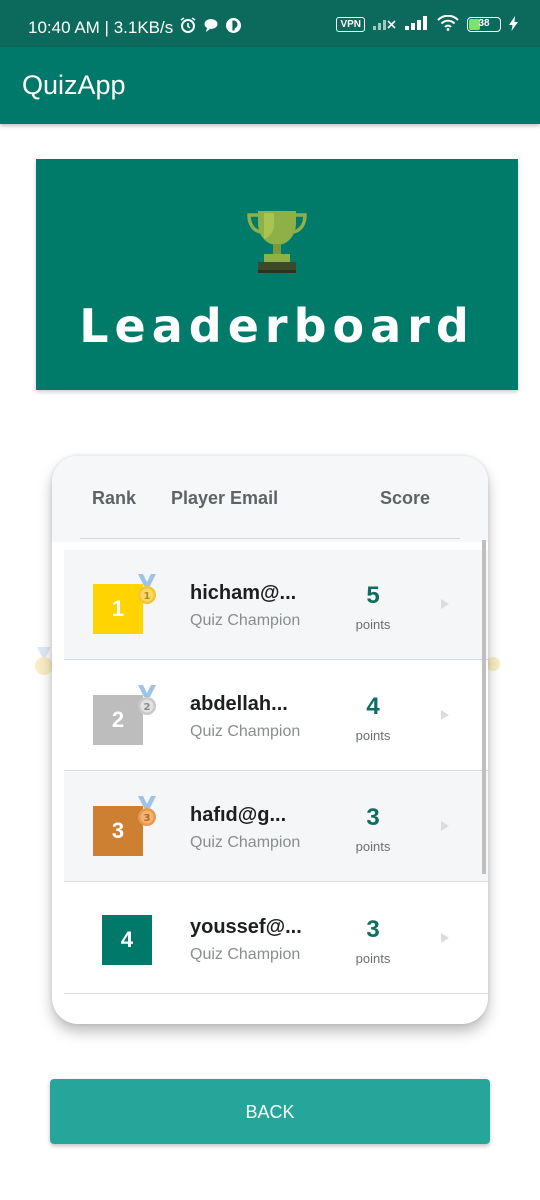 The width and height of the screenshot is (540, 1200). What do you see at coordinates (270, 1111) in the screenshot?
I see `back-button: BACK` at bounding box center [270, 1111].